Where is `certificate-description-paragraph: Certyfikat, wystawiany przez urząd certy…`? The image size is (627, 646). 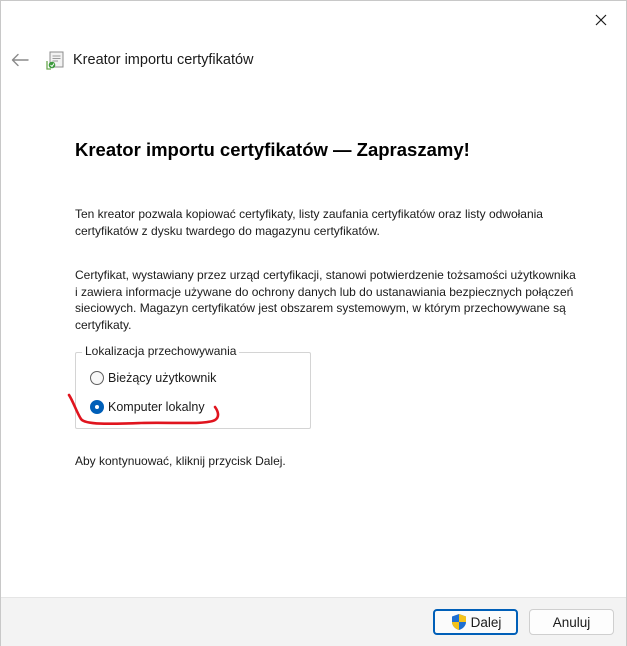 certificate-description-paragraph: Certyfikat, wystawiany przez urząd certy… is located at coordinates (325, 300).